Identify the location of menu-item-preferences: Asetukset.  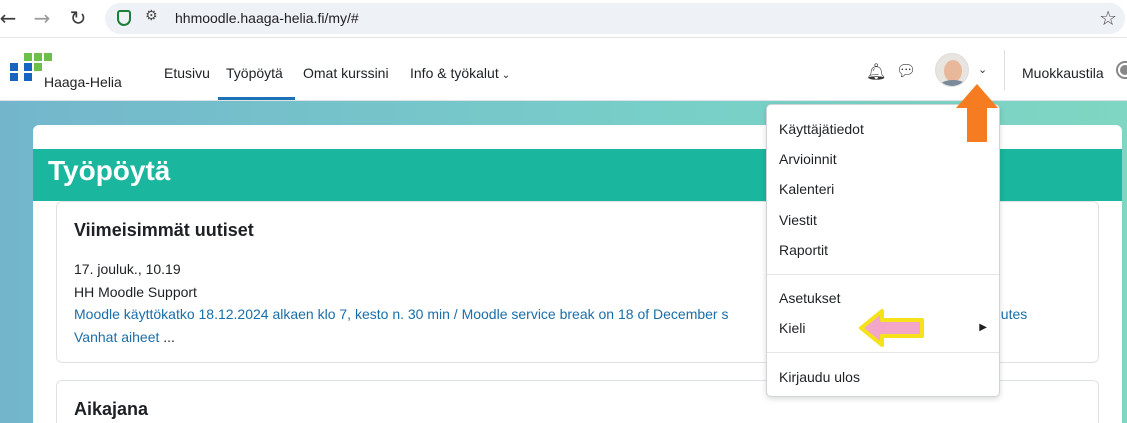
(809, 298).